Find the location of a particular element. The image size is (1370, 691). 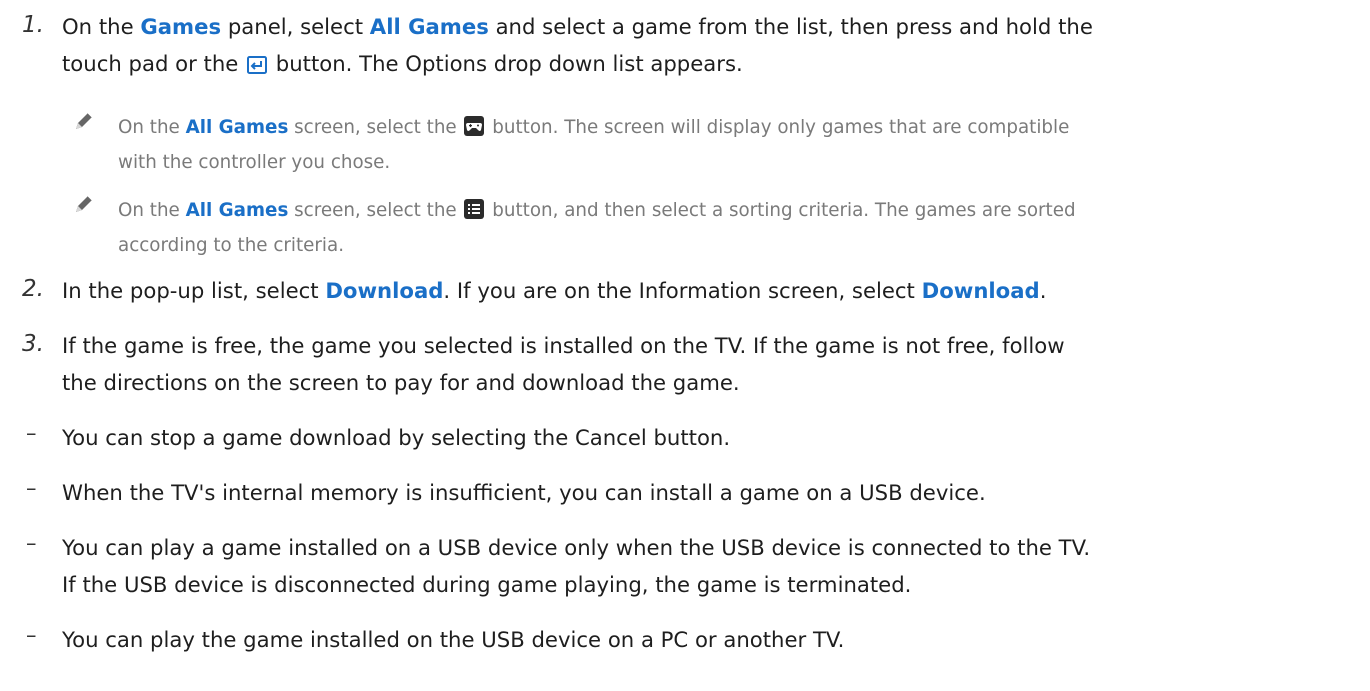

enter-button-icon is located at coordinates (257, 66).